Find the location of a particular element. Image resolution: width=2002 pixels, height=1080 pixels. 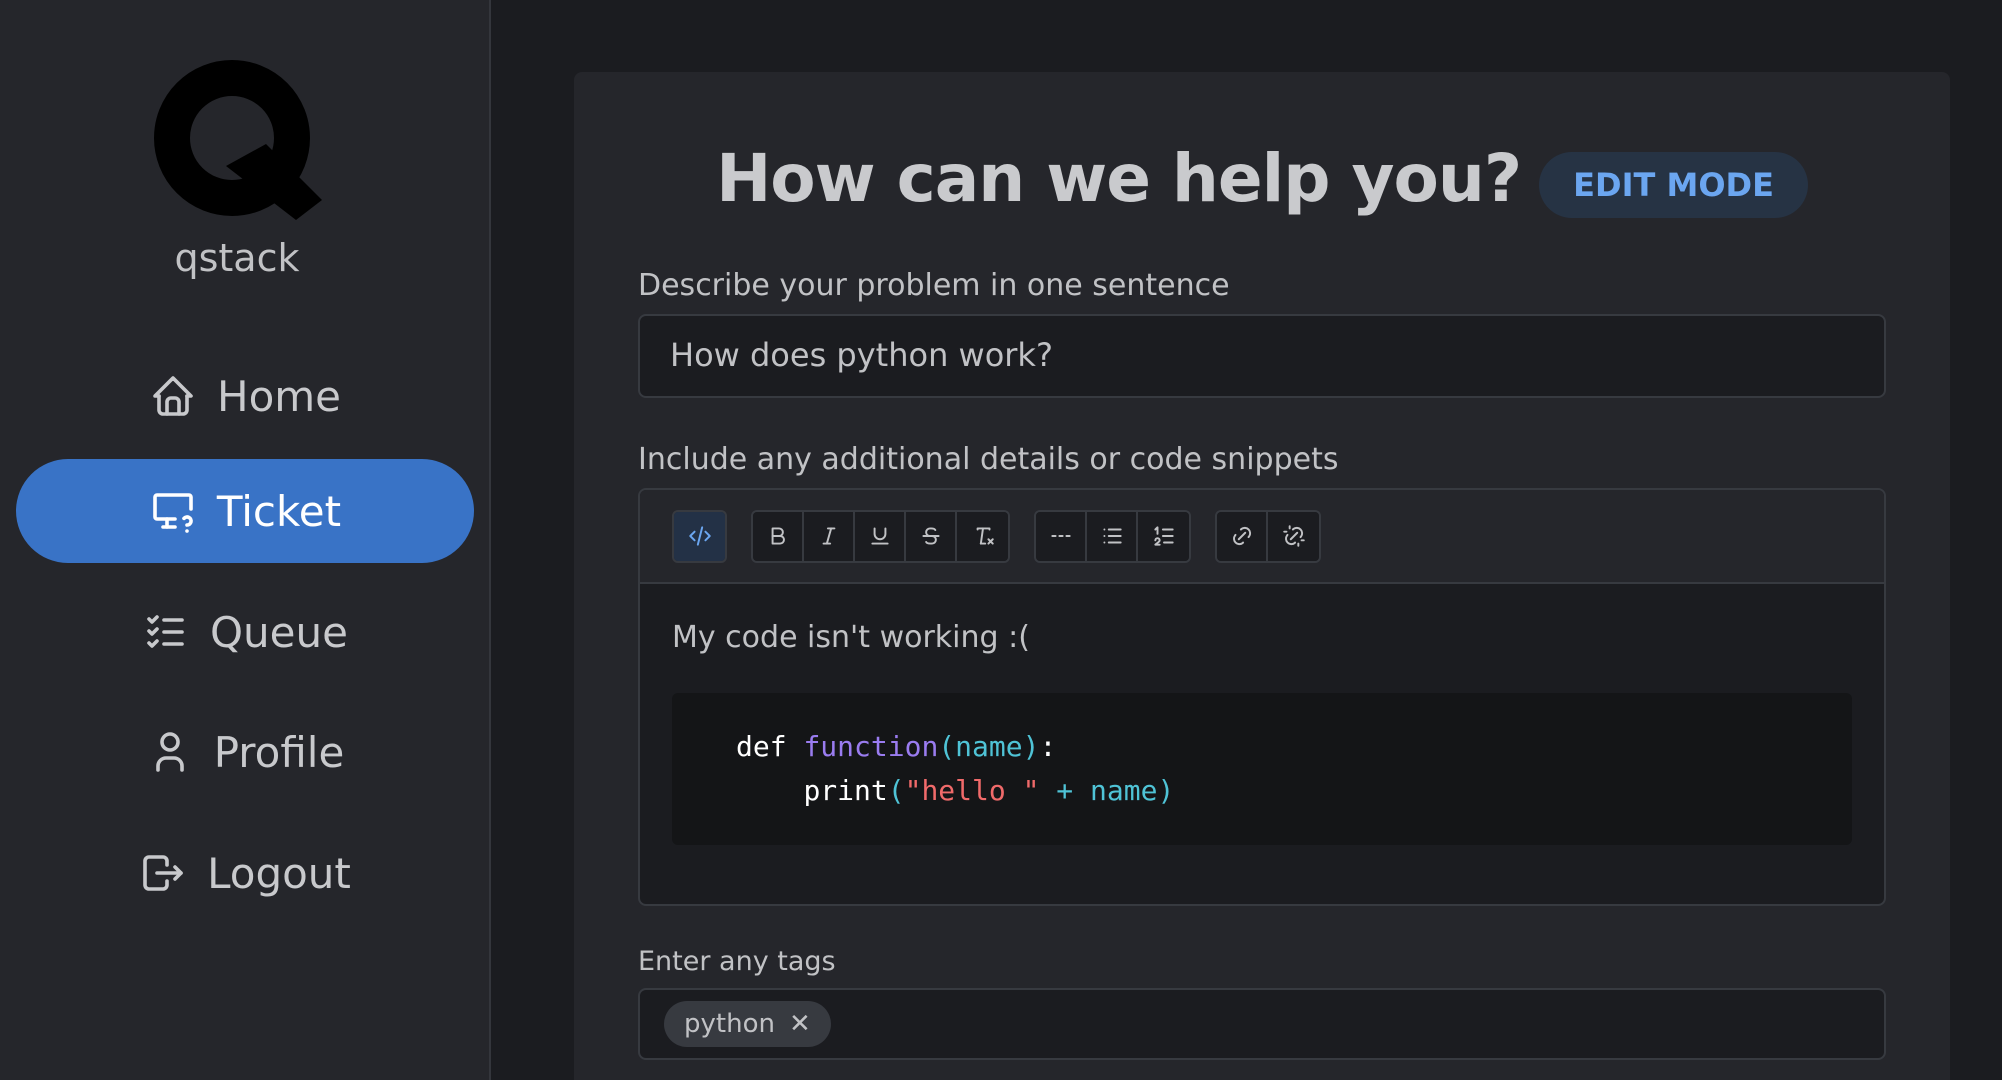

bold-icon is located at coordinates (778, 536).